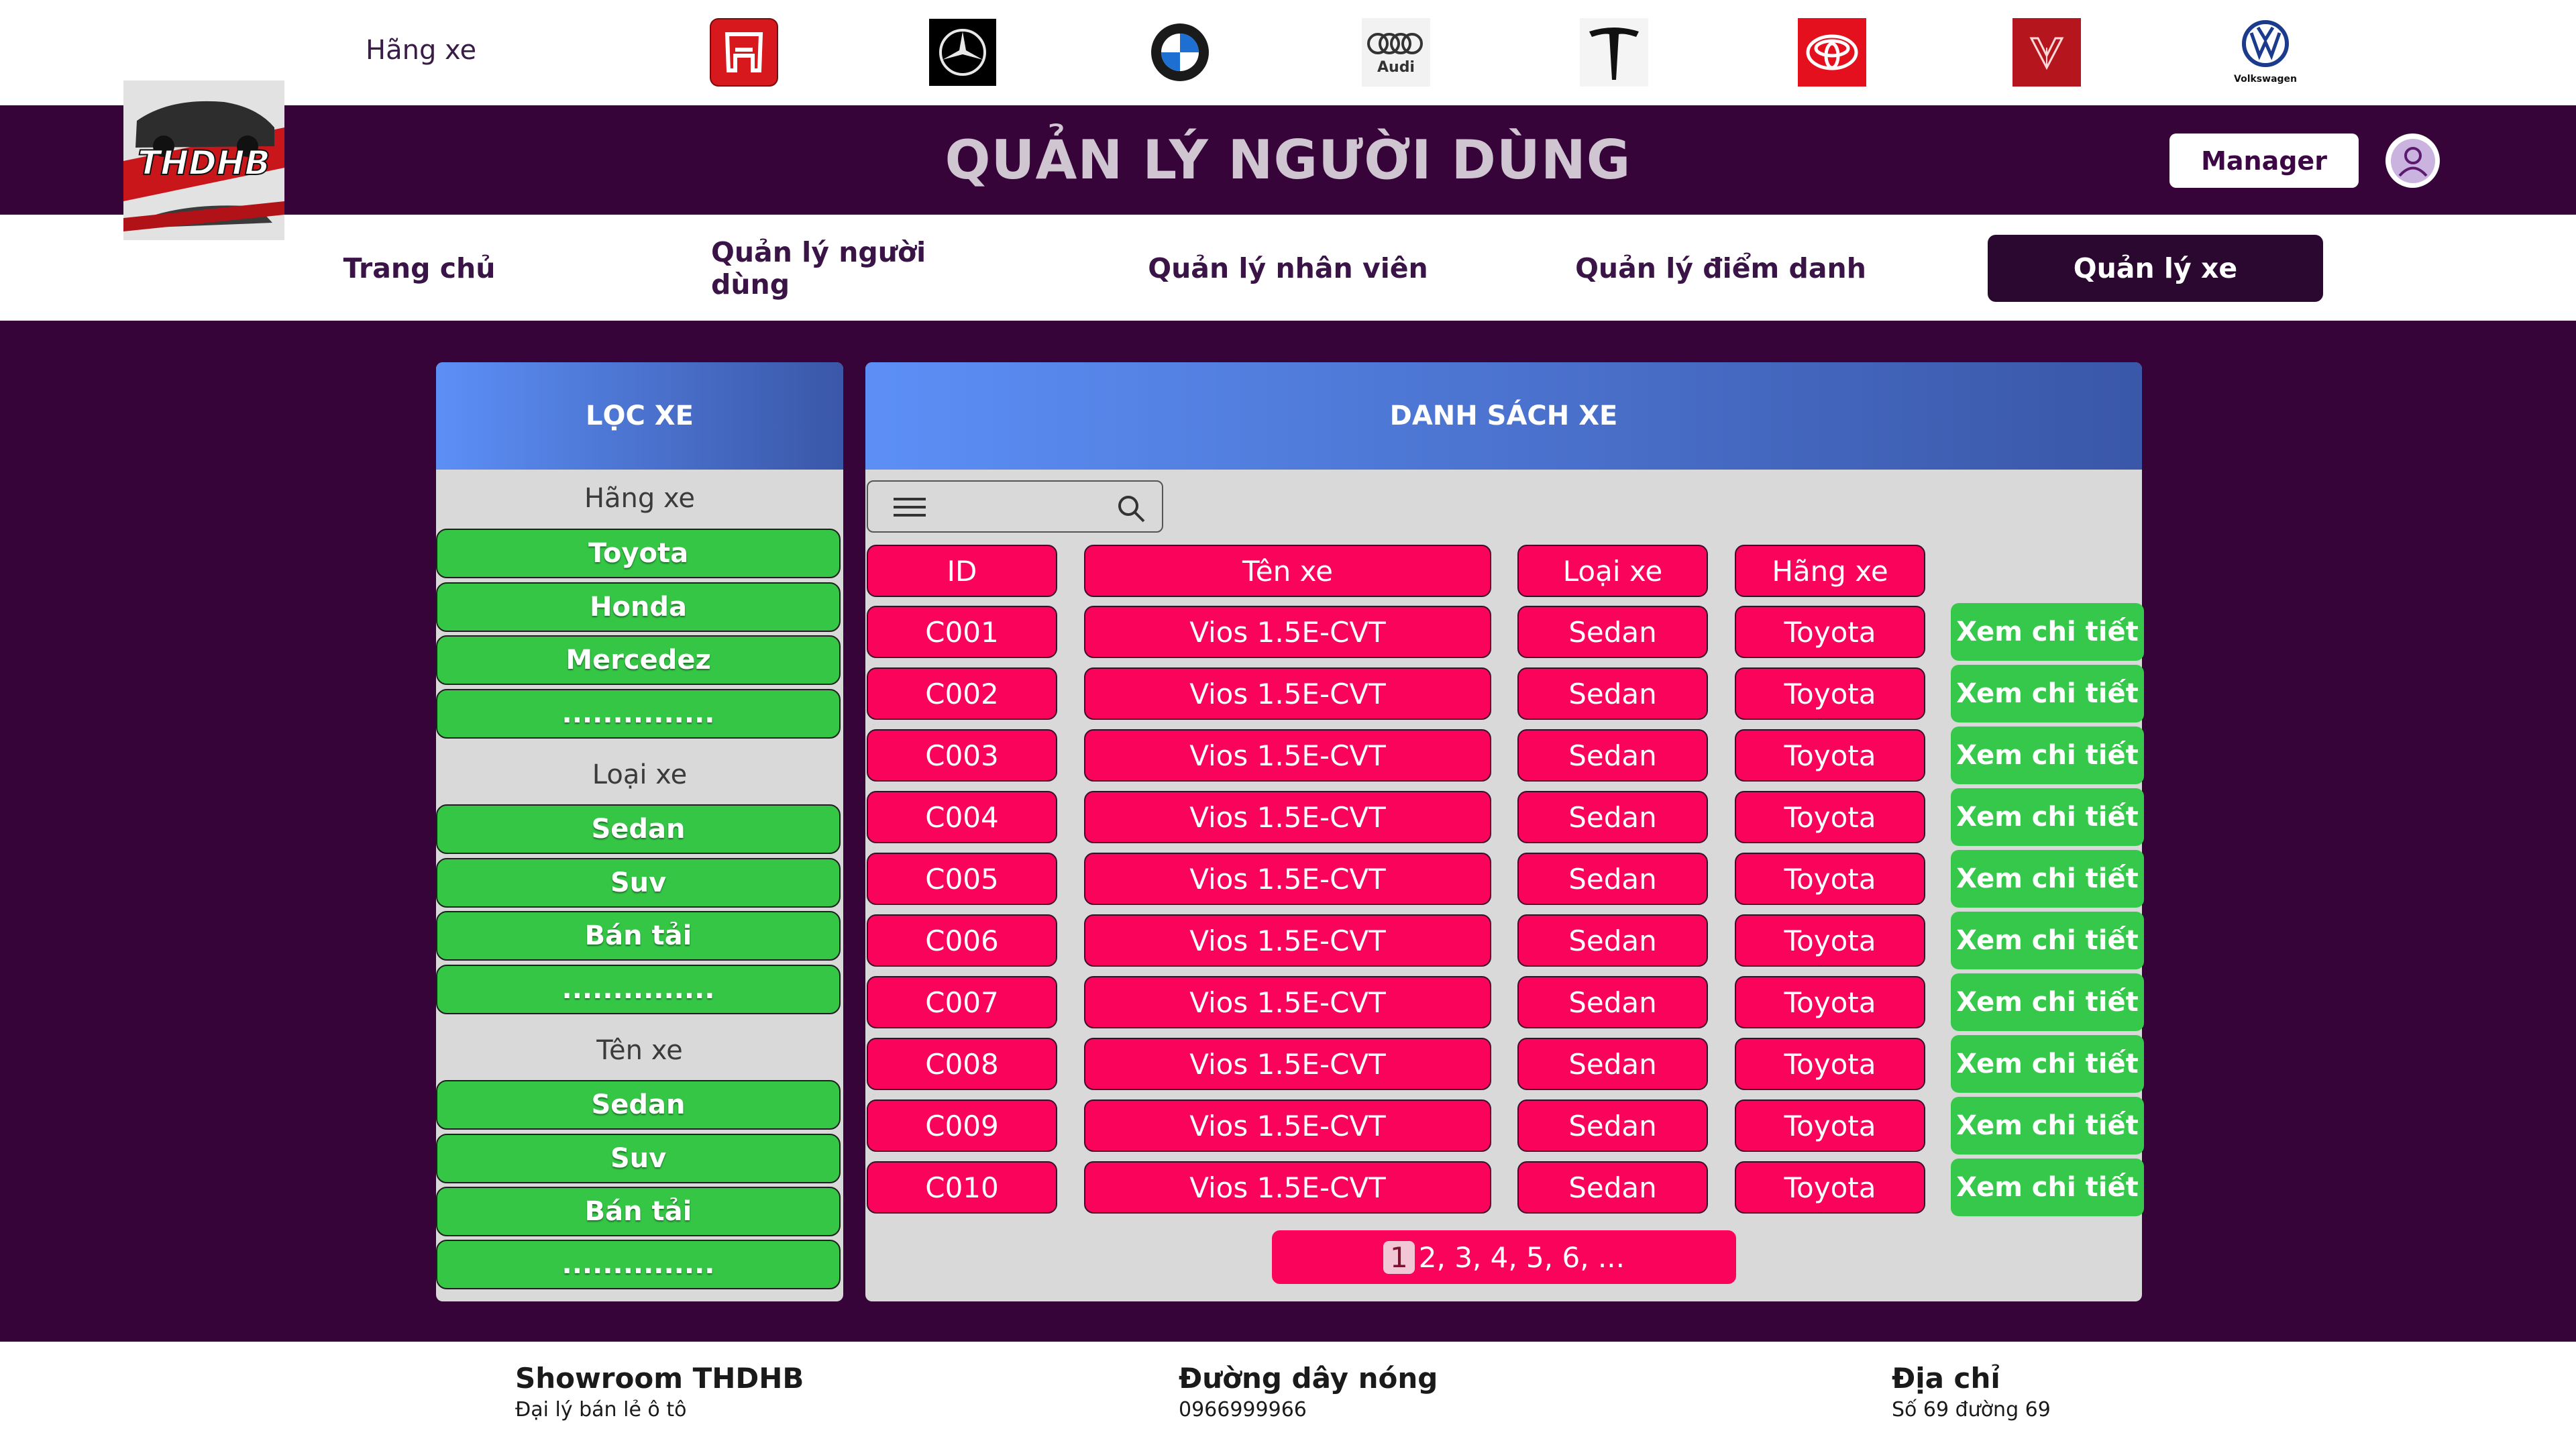 The image size is (2576, 1449). I want to click on footer-address-title: Địa chỉ, so click(1946, 1378).